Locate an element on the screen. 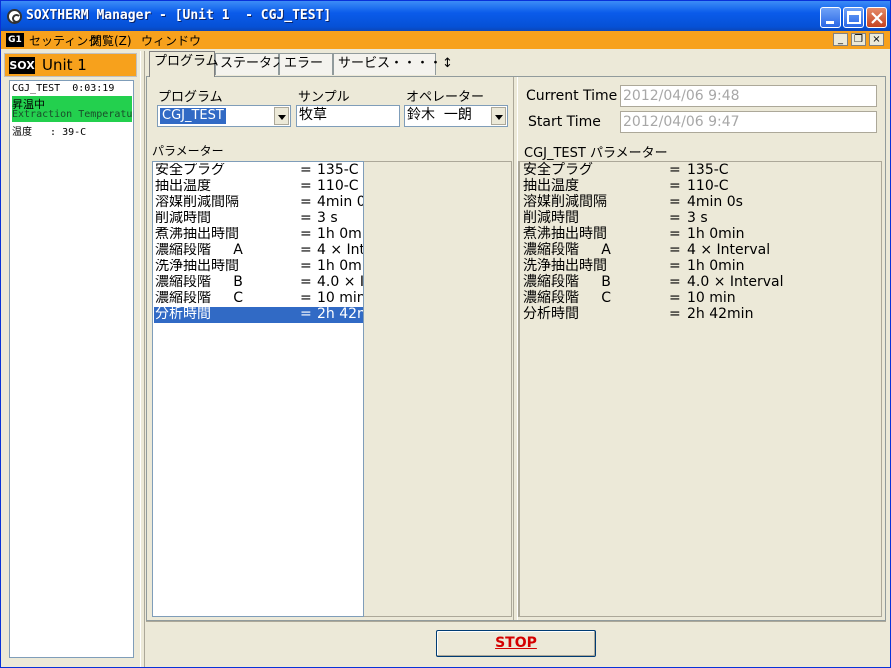 This screenshot has height=668, width=891. program-dropdown-icon is located at coordinates (281, 116).